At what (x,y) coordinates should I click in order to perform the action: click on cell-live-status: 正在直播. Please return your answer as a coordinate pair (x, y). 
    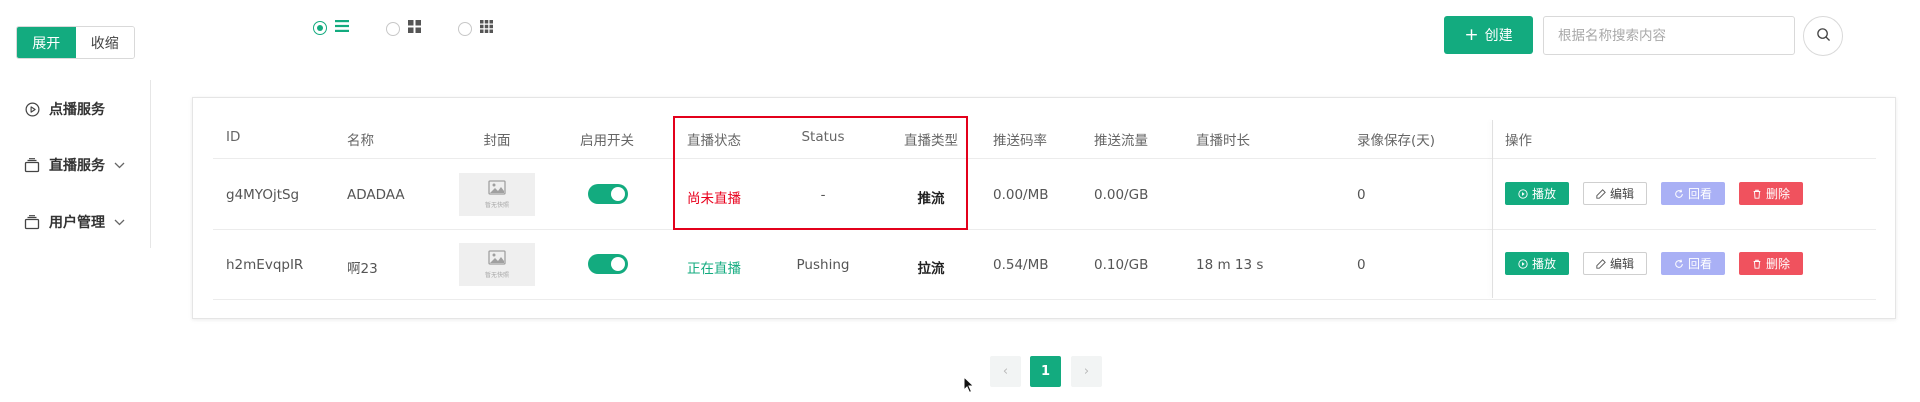
    Looking at the image, I should click on (714, 269).